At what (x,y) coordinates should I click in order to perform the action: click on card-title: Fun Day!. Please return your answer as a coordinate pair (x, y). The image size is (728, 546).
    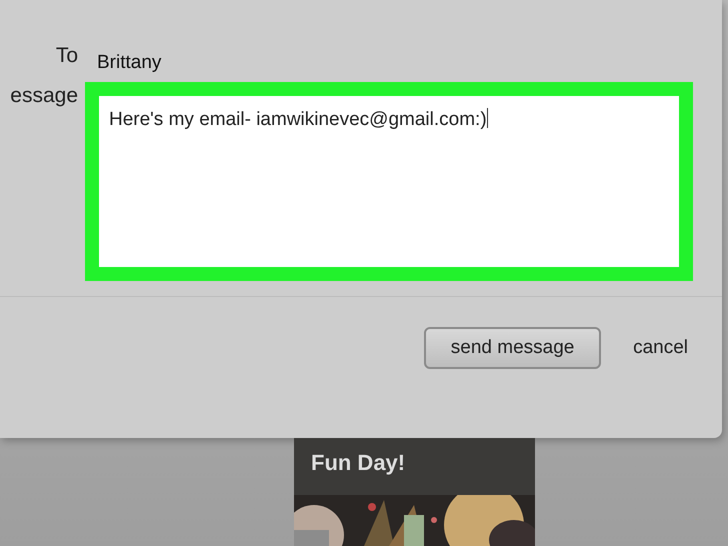
    Looking at the image, I should click on (358, 463).